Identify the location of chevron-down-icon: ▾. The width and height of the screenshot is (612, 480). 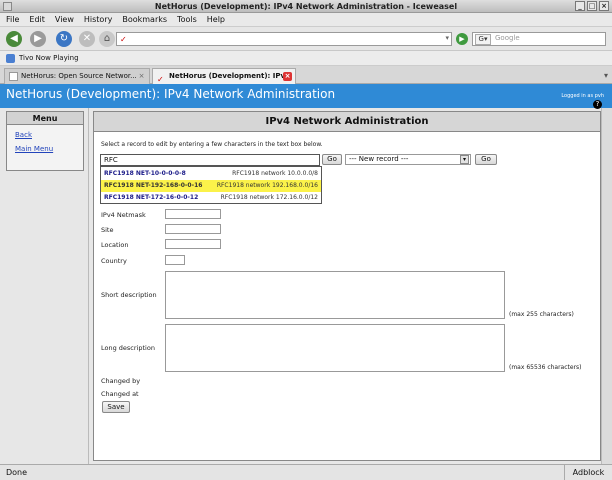
(464, 159).